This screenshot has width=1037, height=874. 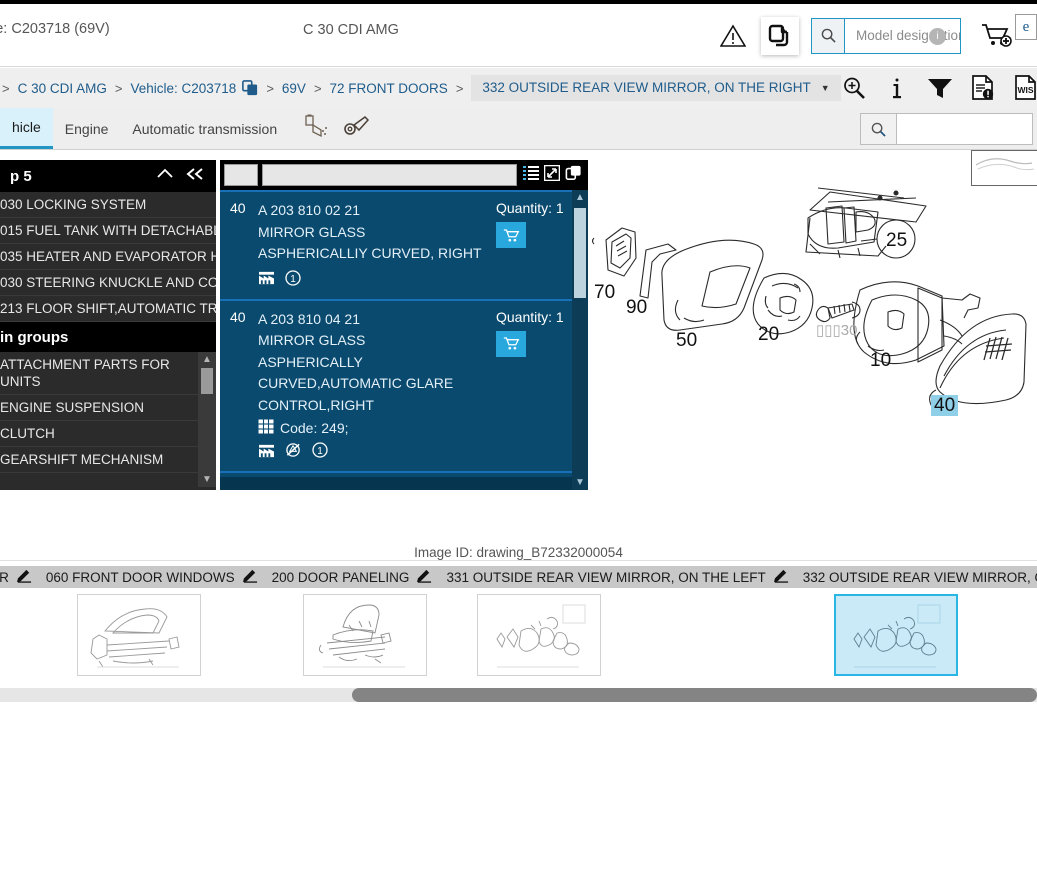 I want to click on sidebar-item-attachment-parts: ATTACHMENT PARTS FOR UNITS, so click(x=99, y=373).